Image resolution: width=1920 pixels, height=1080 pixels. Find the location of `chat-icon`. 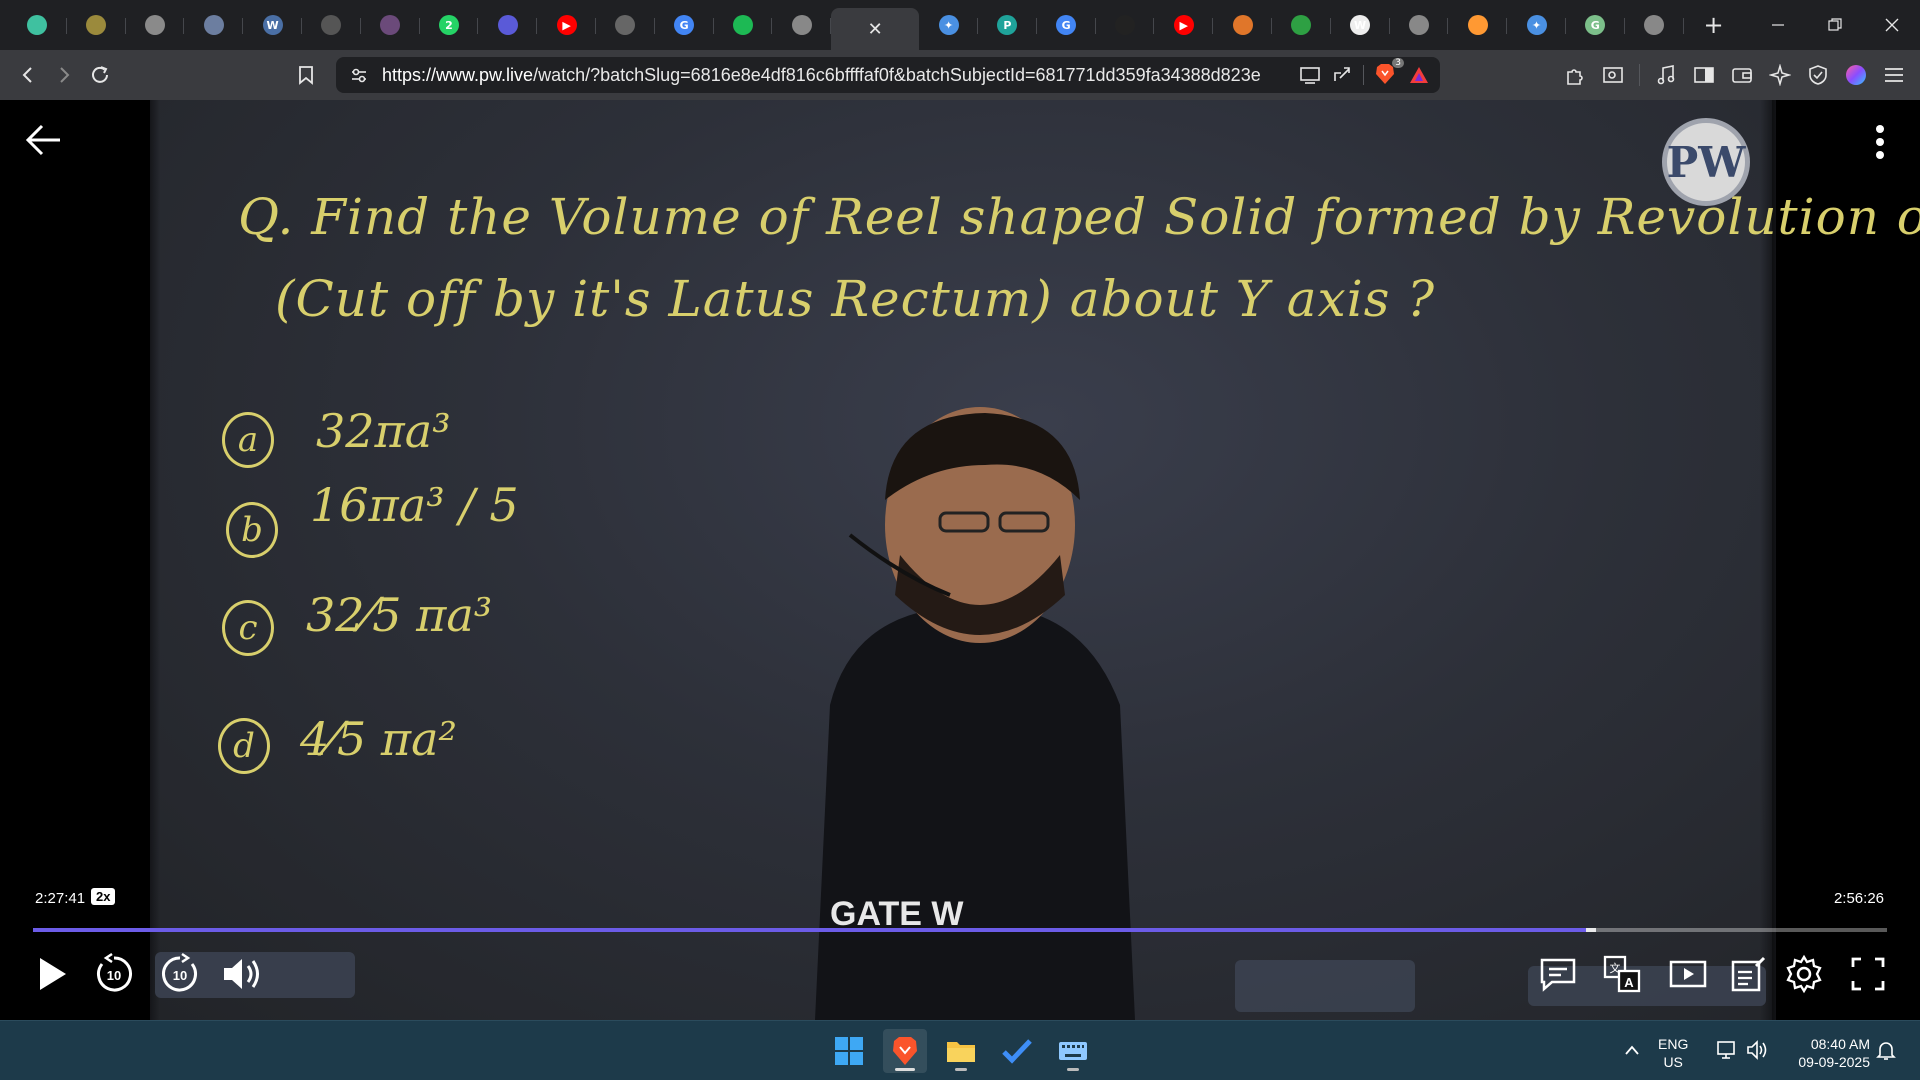

chat-icon is located at coordinates (1558, 975).